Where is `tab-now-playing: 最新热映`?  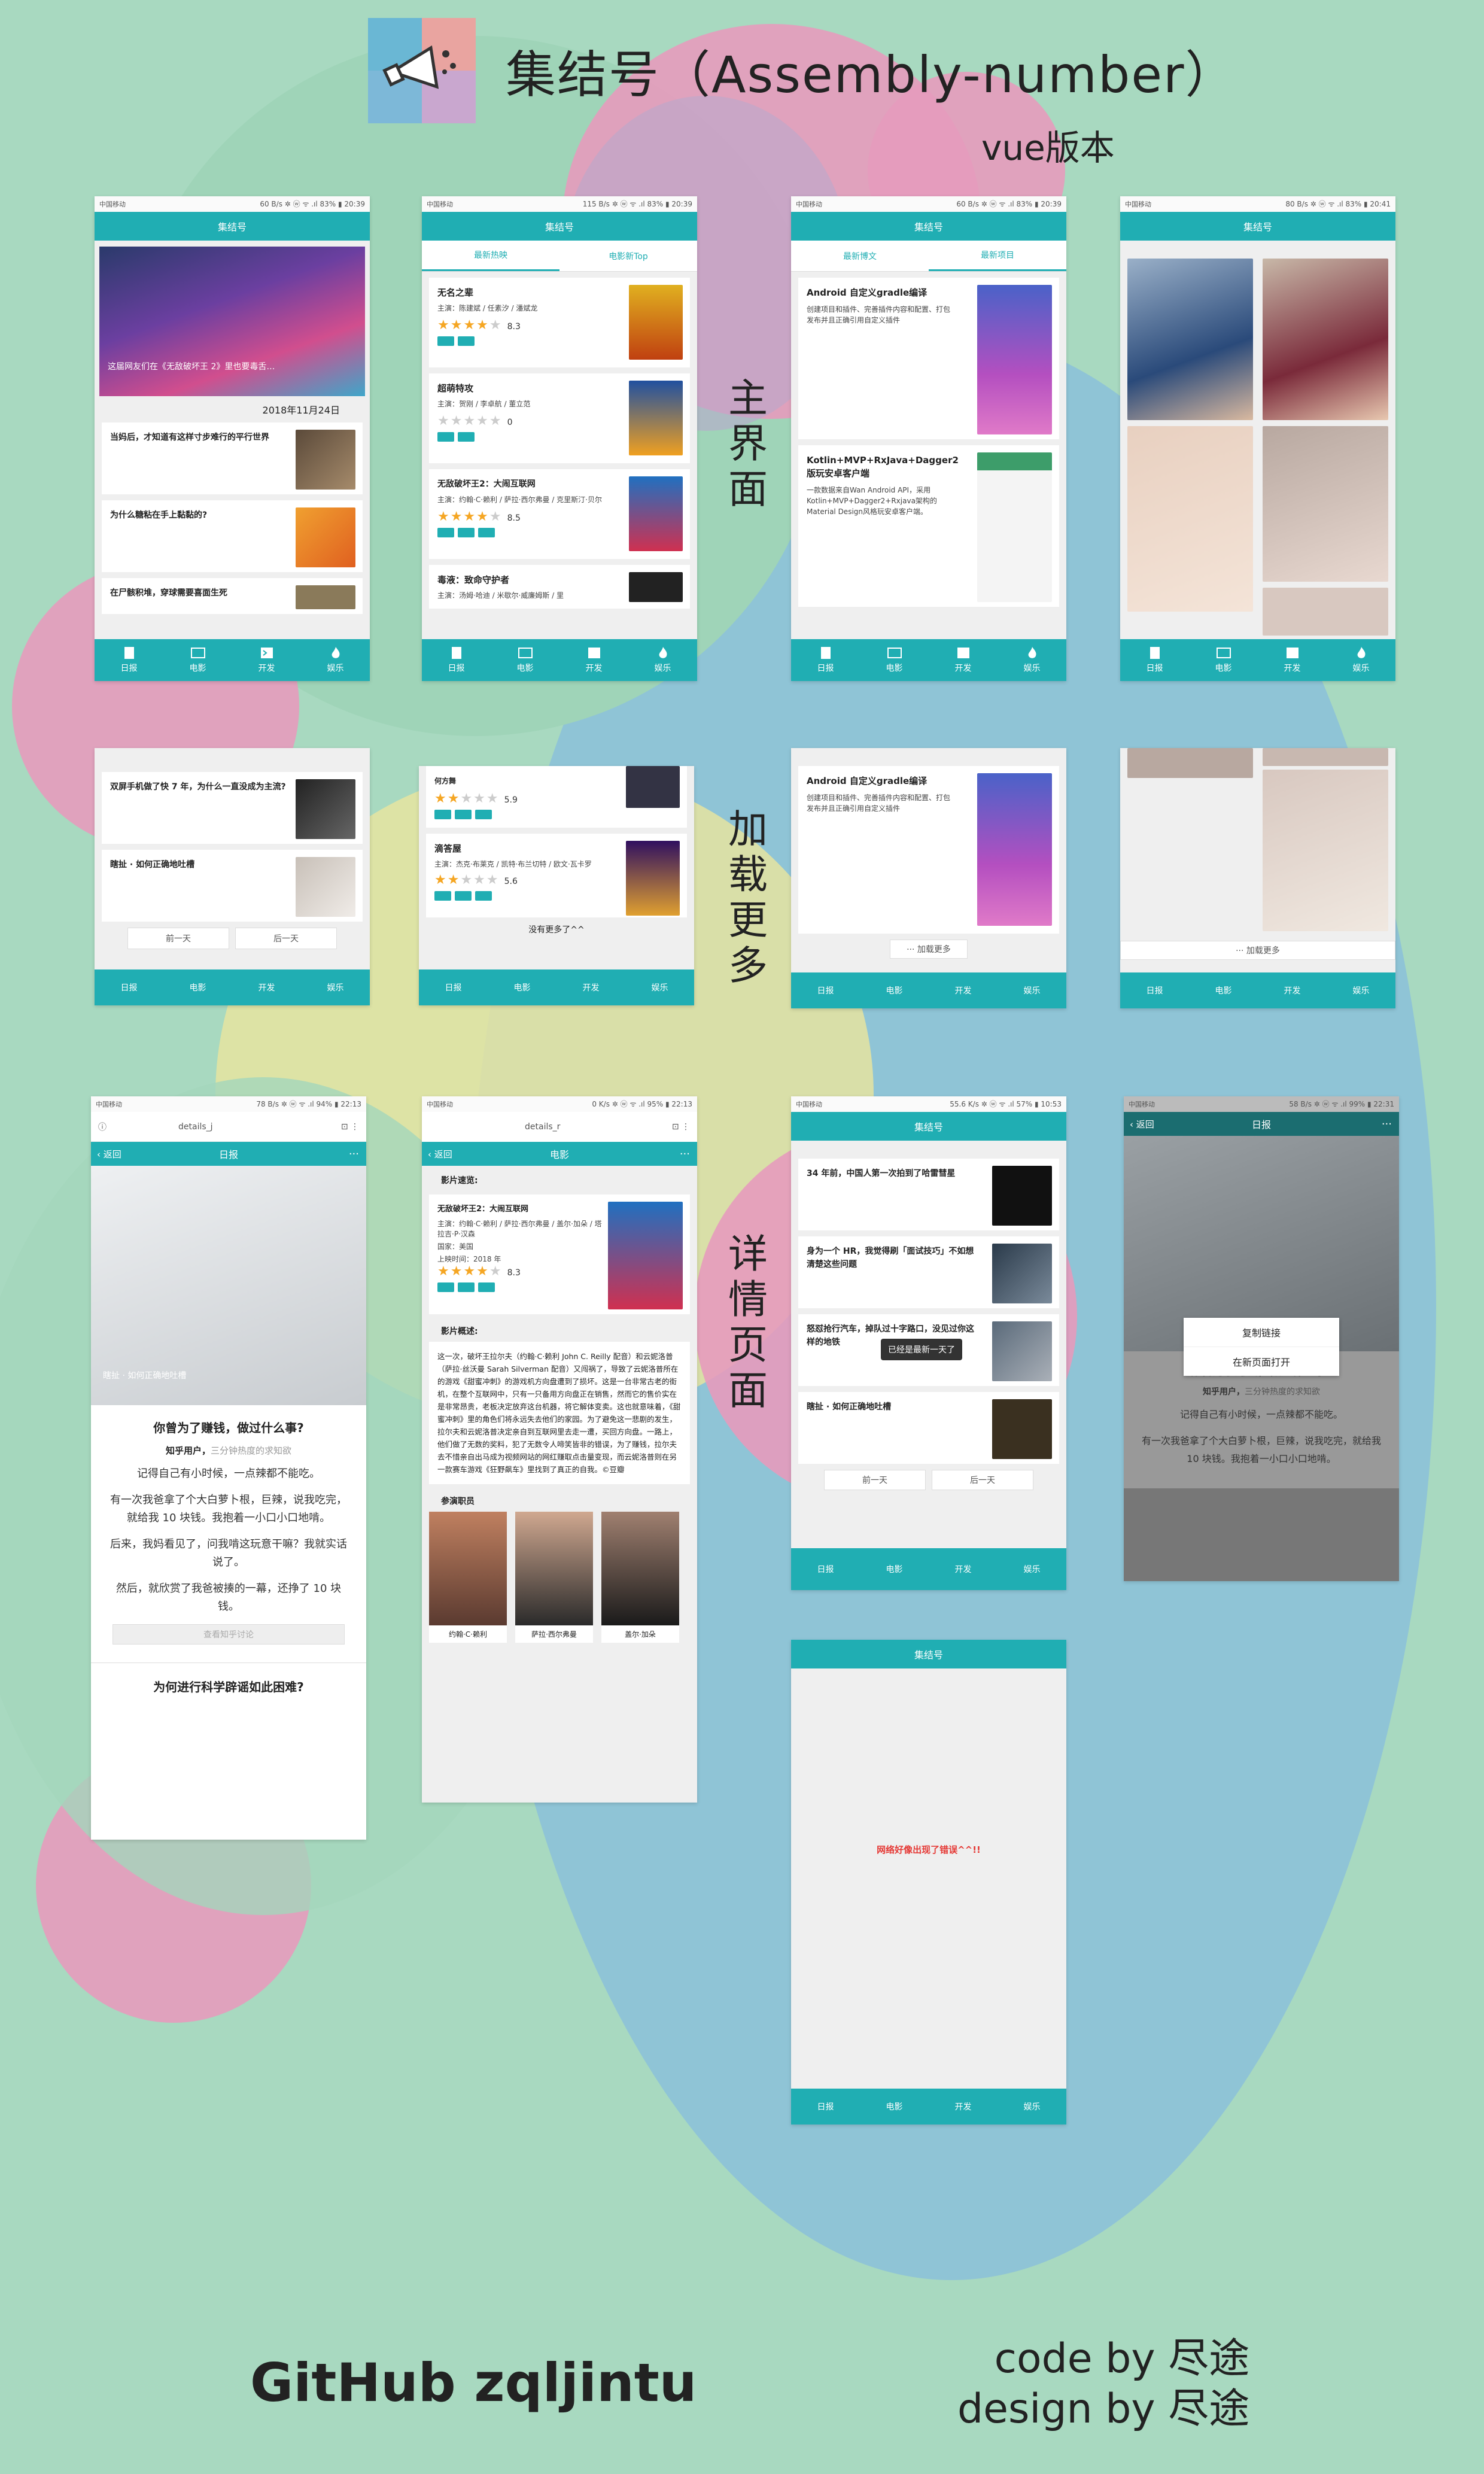
tab-now-playing: 最新热映 is located at coordinates (490, 256).